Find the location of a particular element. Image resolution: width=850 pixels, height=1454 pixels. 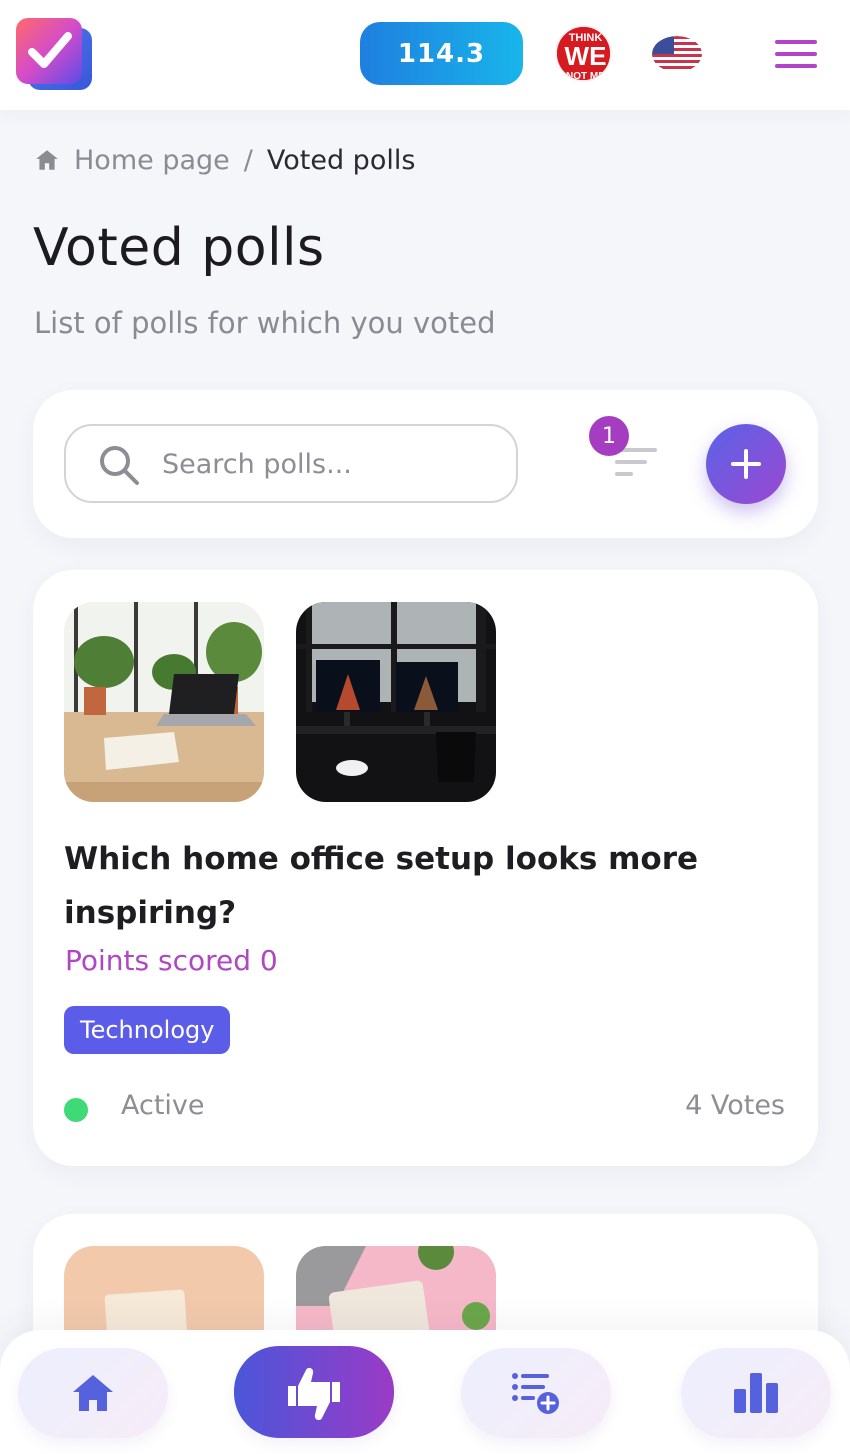

breadcrumb-home-link: Home page is located at coordinates (152, 160).